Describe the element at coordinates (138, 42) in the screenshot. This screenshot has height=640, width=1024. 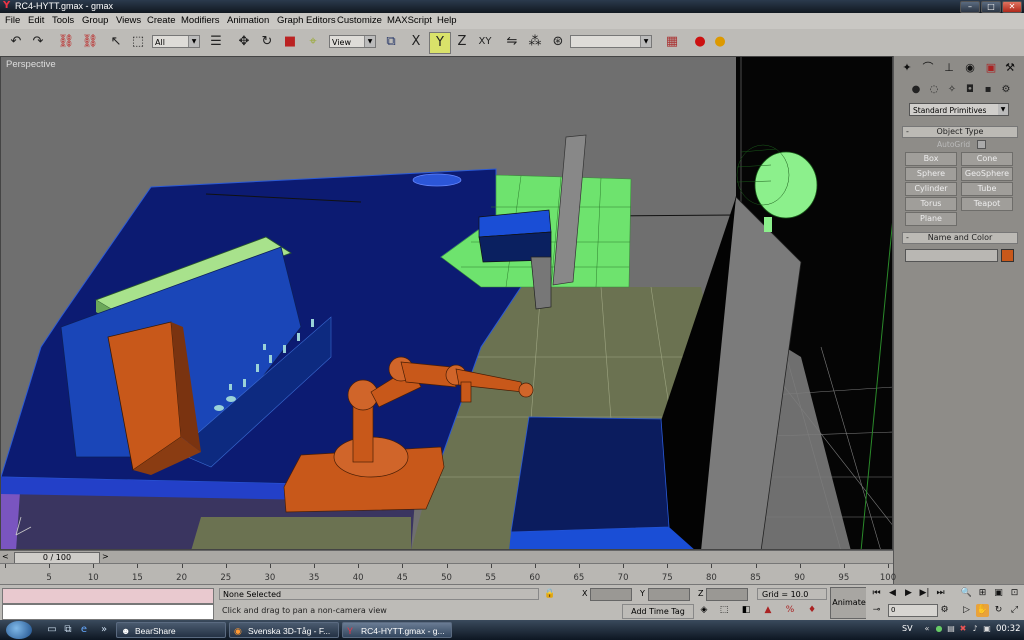
I see `region-select-icon: ⬚` at that location.